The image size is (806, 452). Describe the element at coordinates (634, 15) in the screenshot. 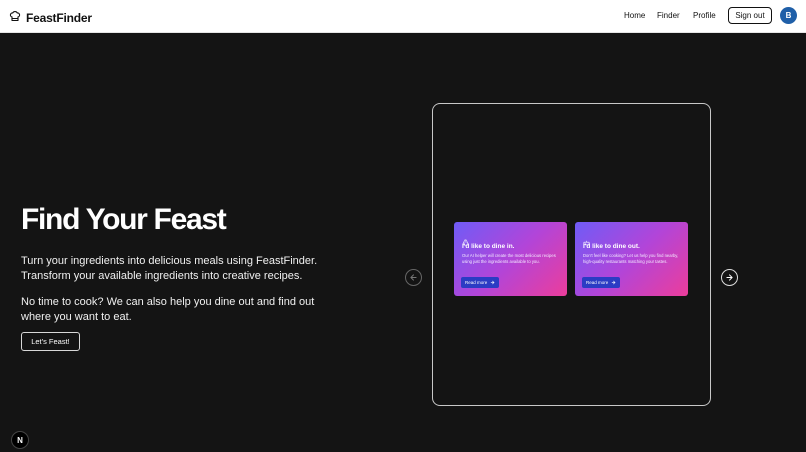

I see `nav-link-home: Home` at that location.